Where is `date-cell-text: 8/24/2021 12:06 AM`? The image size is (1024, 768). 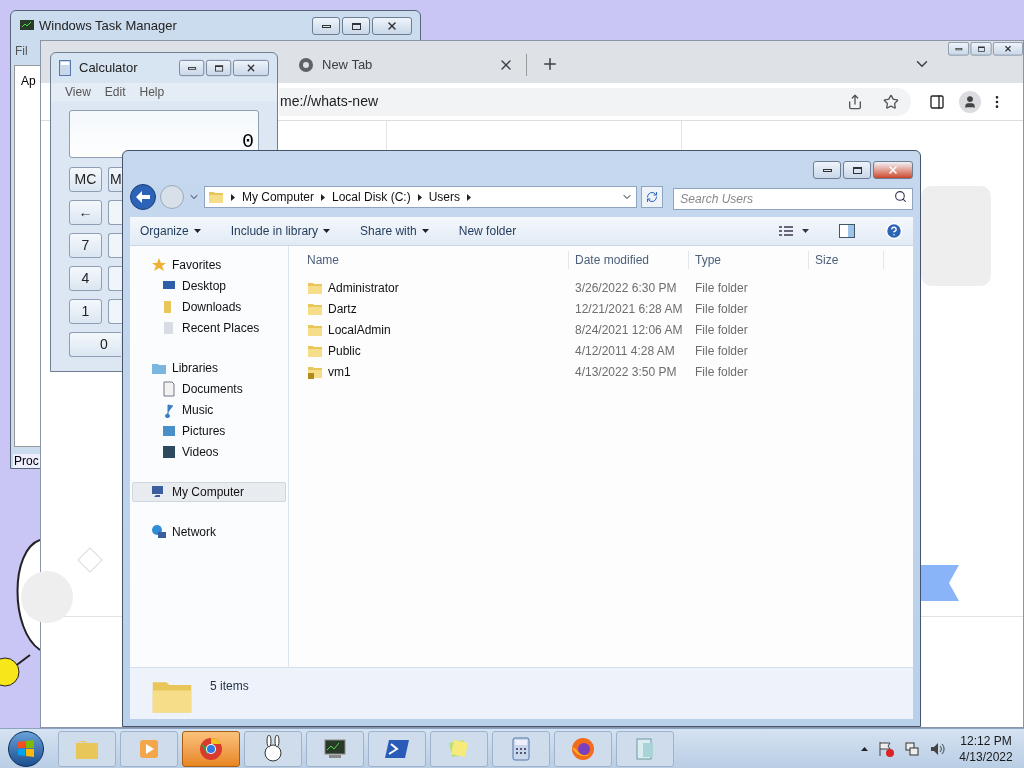
date-cell-text: 8/24/2021 12:06 AM is located at coordinates (629, 330).